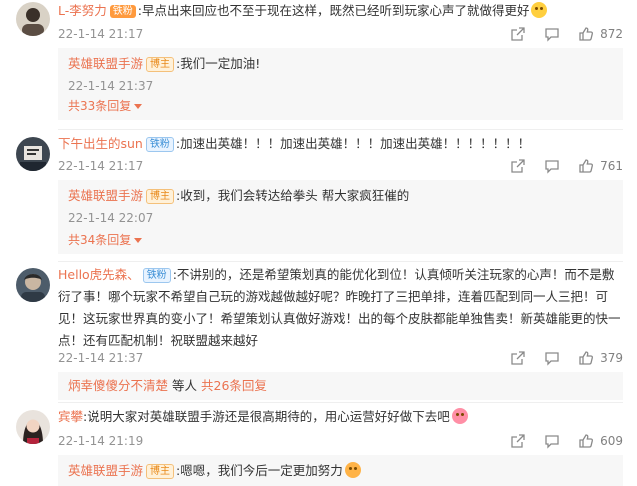 The width and height of the screenshot is (637, 486). What do you see at coordinates (340, 84) in the screenshot?
I see `reply-box: 英雄联盟手游 博主:我们一定加油! 22-1-14 21:37 共33条回复` at bounding box center [340, 84].